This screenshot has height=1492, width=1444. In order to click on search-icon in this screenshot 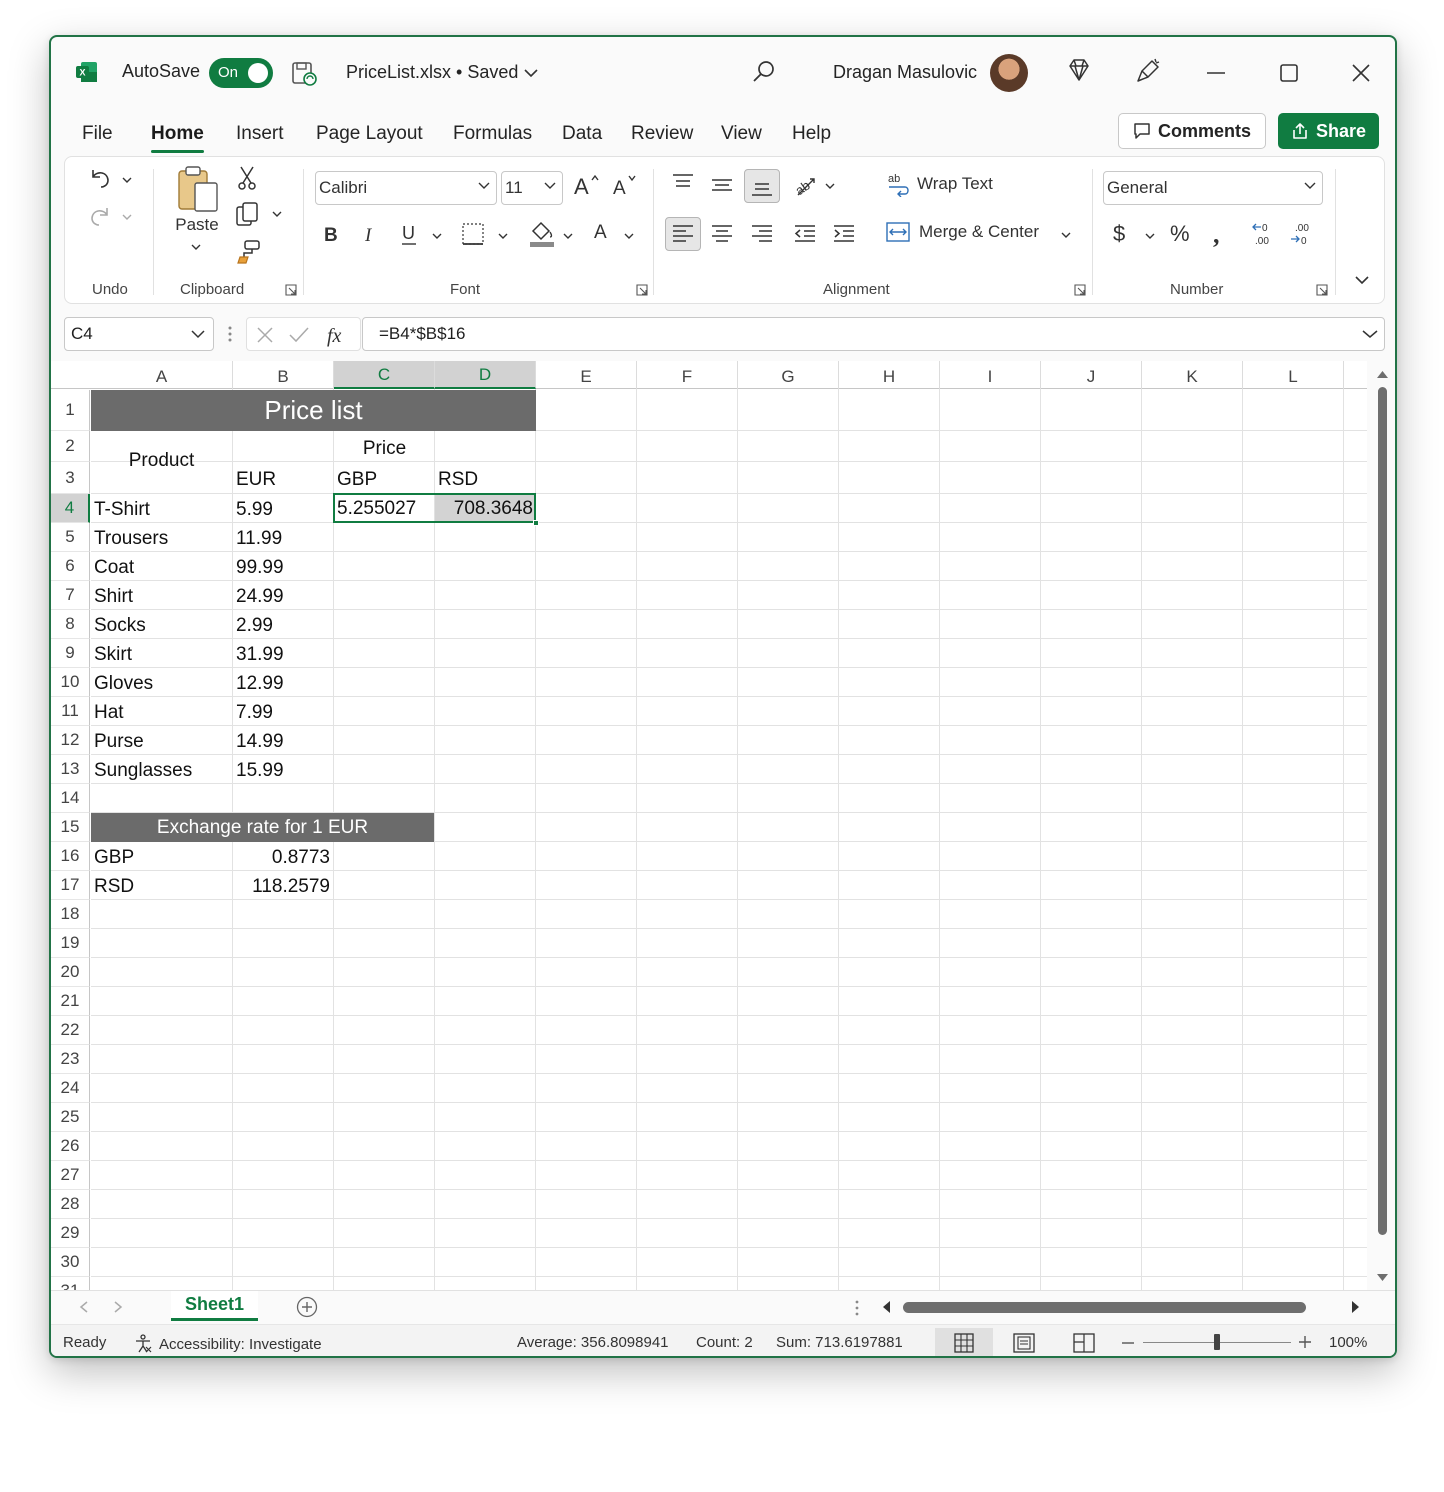, I will do `click(764, 72)`.